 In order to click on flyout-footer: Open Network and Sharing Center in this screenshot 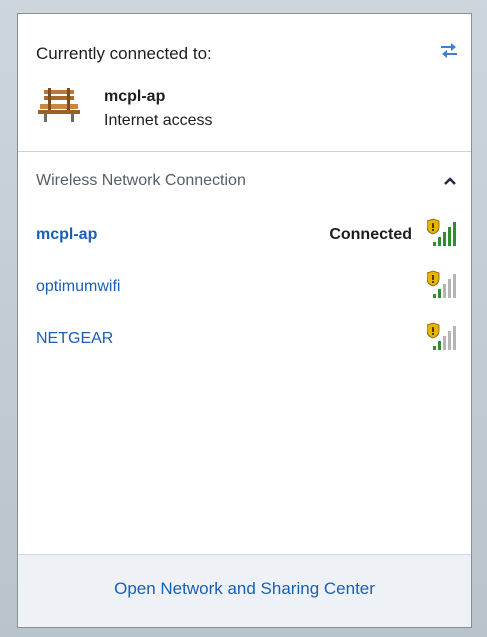, I will do `click(244, 590)`.